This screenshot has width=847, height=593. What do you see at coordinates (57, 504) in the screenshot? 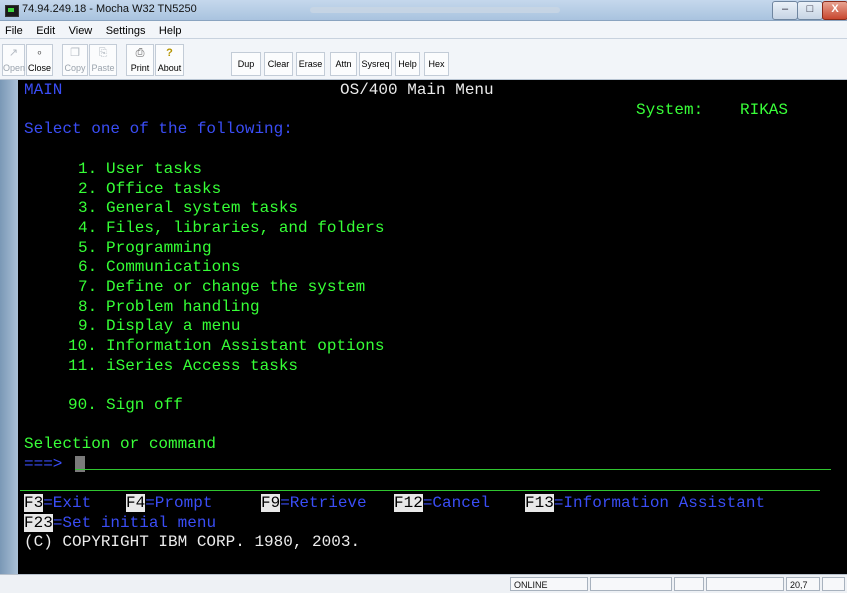
I see `fkey-f3: F3=Exit` at bounding box center [57, 504].